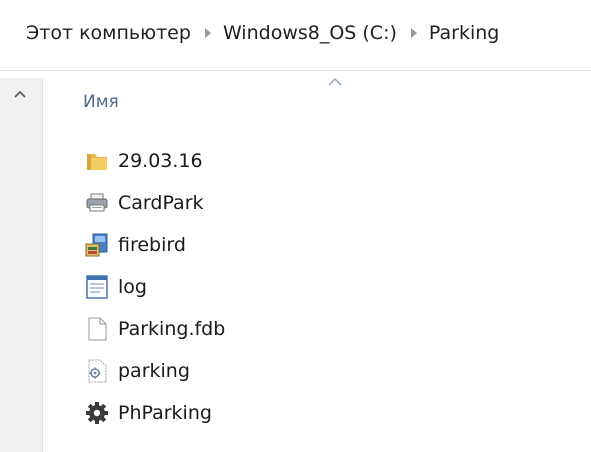 The image size is (591, 452). I want to click on config-file-icon, so click(97, 371).